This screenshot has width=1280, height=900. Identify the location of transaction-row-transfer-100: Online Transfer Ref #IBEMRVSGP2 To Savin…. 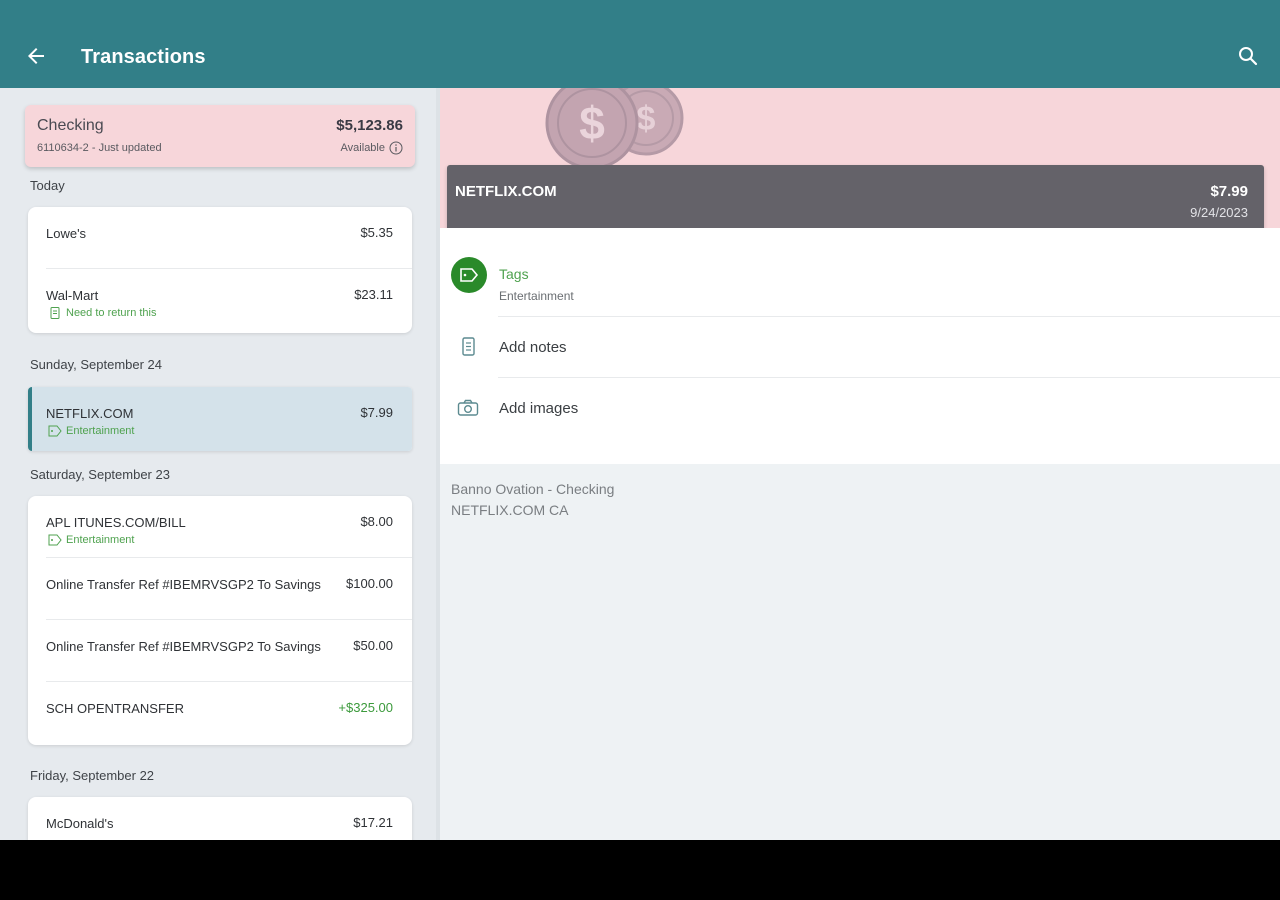
(220, 589).